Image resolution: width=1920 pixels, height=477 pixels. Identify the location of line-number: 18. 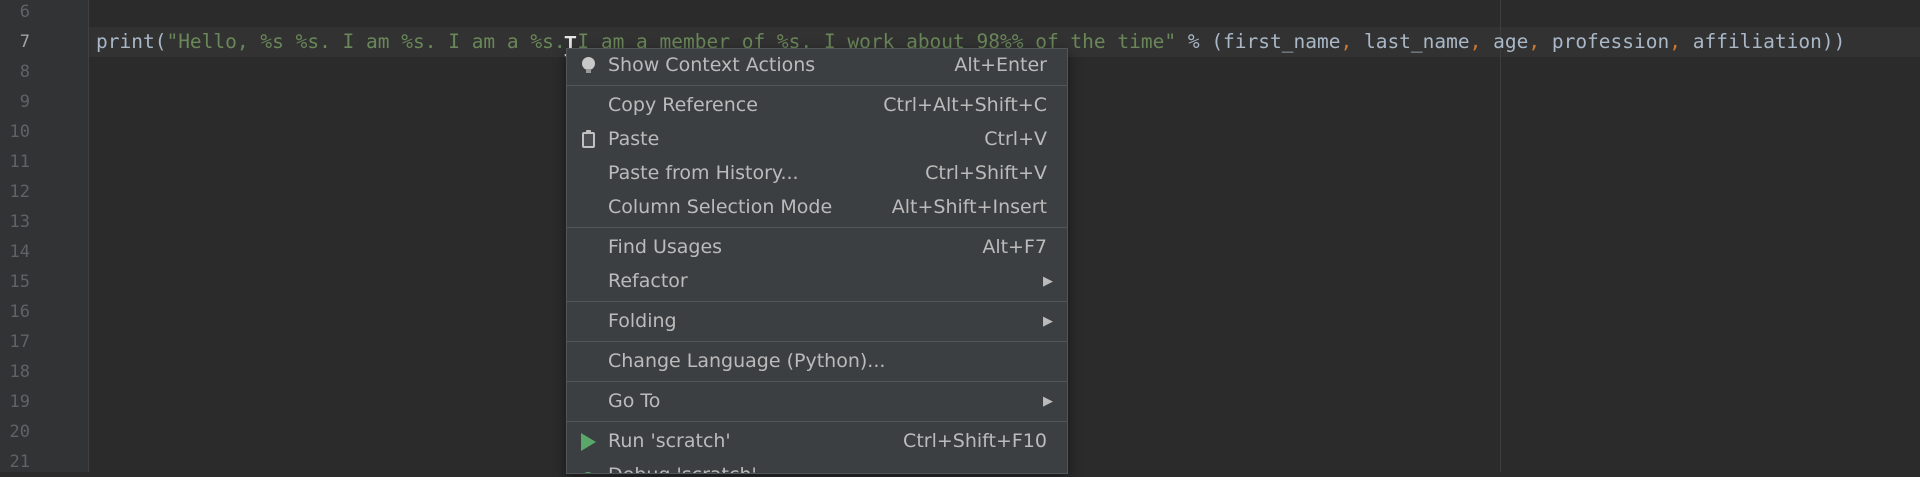
(19, 372).